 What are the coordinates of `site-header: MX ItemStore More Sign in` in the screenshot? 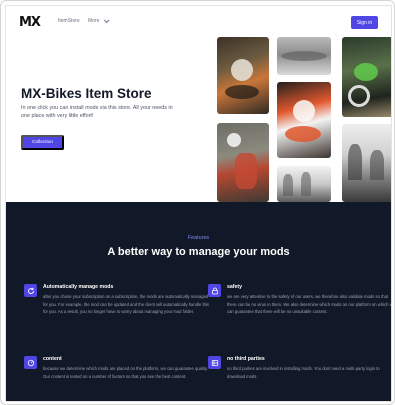 It's located at (198, 21).